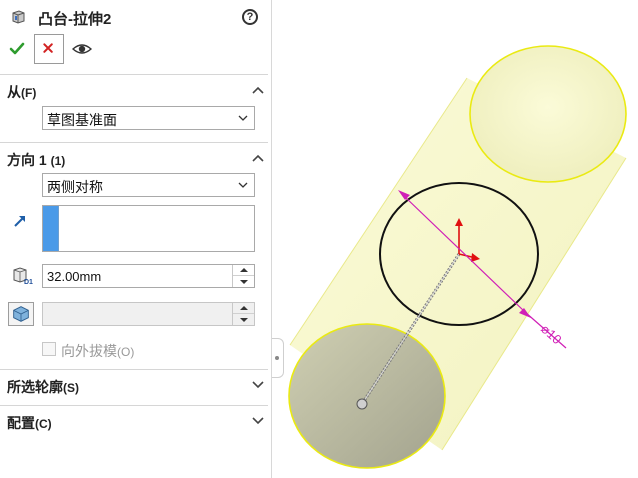 This screenshot has width=638, height=478. I want to click on depth-spinner, so click(243, 276).